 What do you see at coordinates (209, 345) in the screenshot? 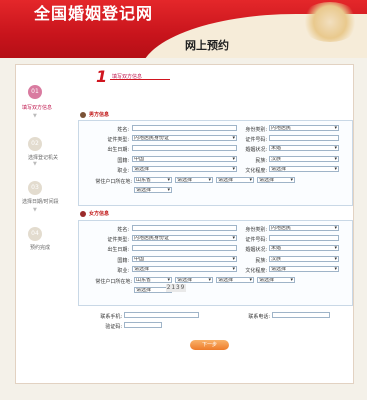
I see `next-step-button: 下一步` at bounding box center [209, 345].